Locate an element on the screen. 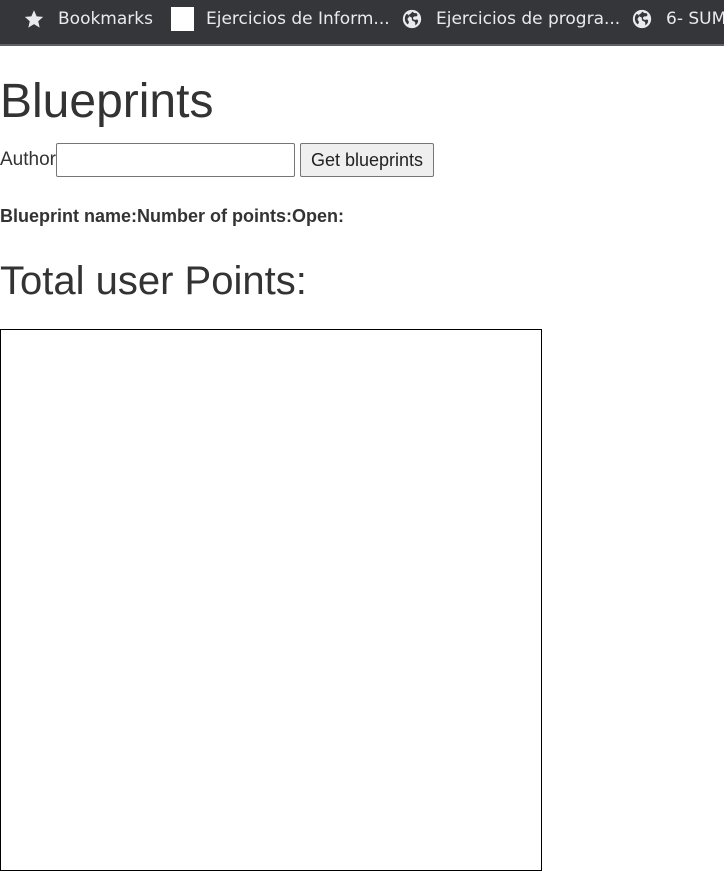  author-label: Author is located at coordinates (28, 159).